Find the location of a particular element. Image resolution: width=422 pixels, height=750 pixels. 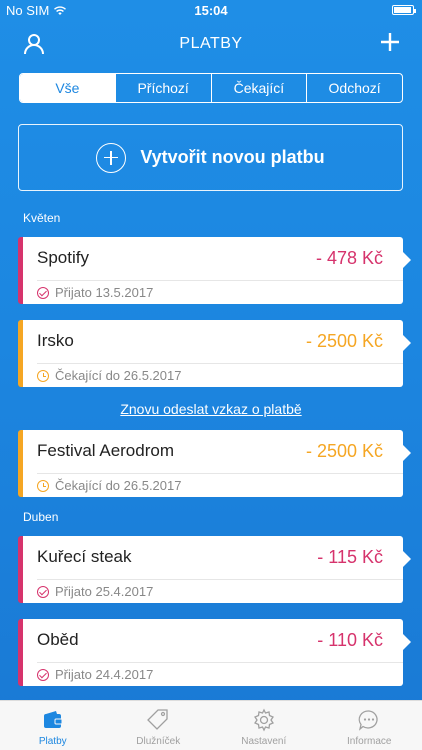

tab-payments: Platby is located at coordinates (53, 725).